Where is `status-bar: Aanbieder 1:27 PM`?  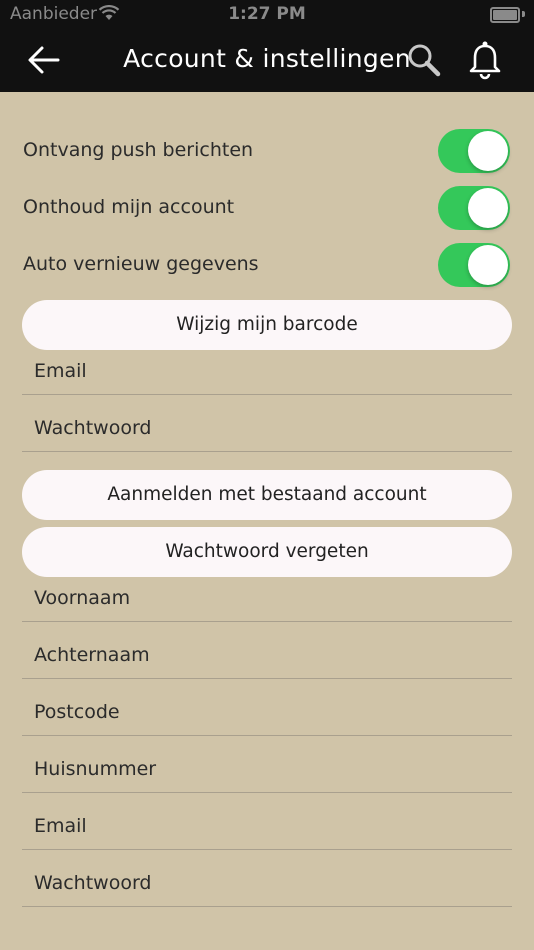
status-bar: Aanbieder 1:27 PM is located at coordinates (267, 15).